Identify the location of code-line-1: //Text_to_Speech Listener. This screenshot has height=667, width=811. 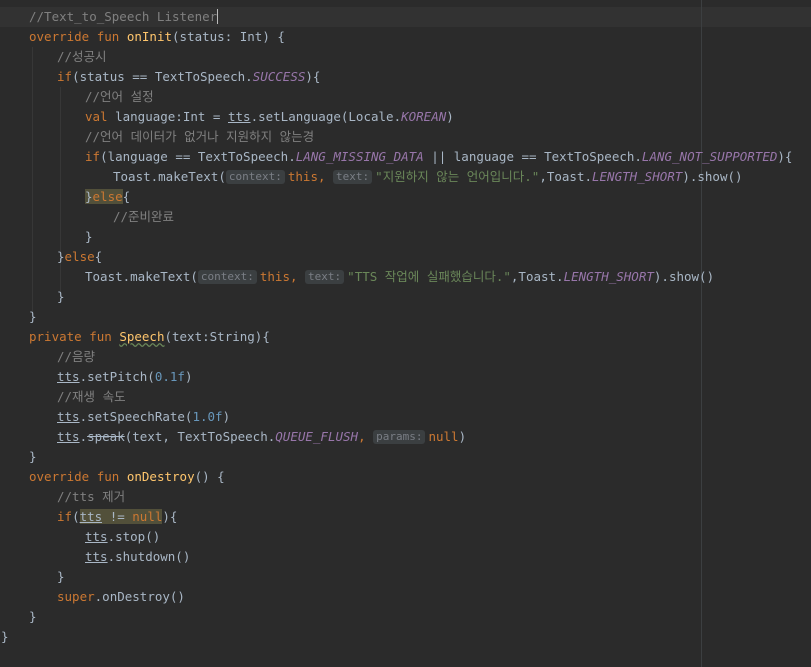
(124, 17).